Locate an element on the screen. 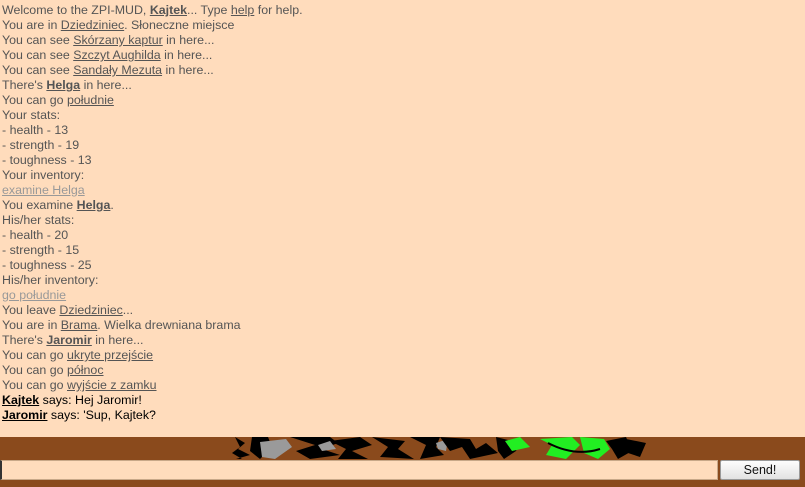 The width and height of the screenshot is (805, 487). log-line: Your stats: is located at coordinates (402, 115).